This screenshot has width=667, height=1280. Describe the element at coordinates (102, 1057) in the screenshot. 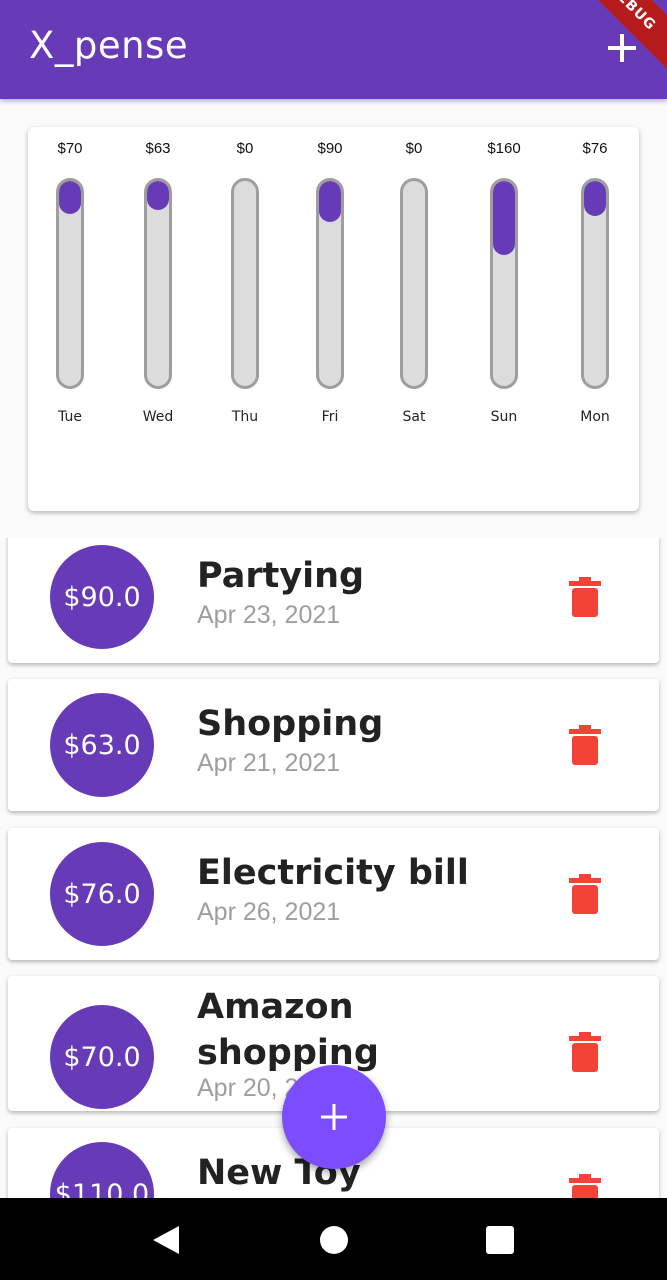

I see `amount-avatar: $70.0` at that location.